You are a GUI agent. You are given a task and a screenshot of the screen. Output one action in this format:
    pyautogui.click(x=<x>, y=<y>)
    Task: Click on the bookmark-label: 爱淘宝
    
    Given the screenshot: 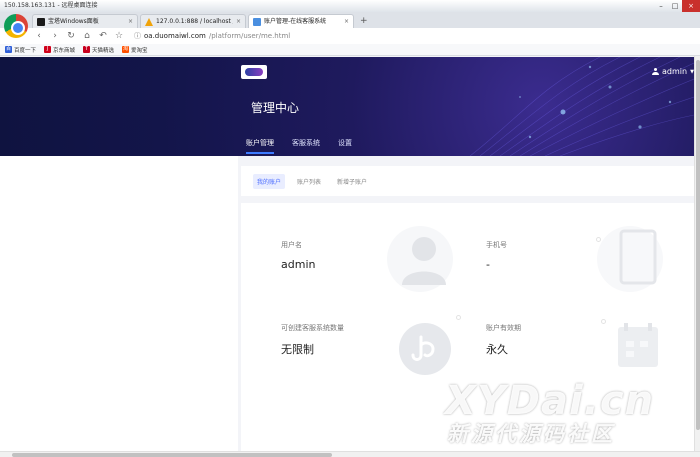 What is the action you would take?
    pyautogui.click(x=139, y=50)
    